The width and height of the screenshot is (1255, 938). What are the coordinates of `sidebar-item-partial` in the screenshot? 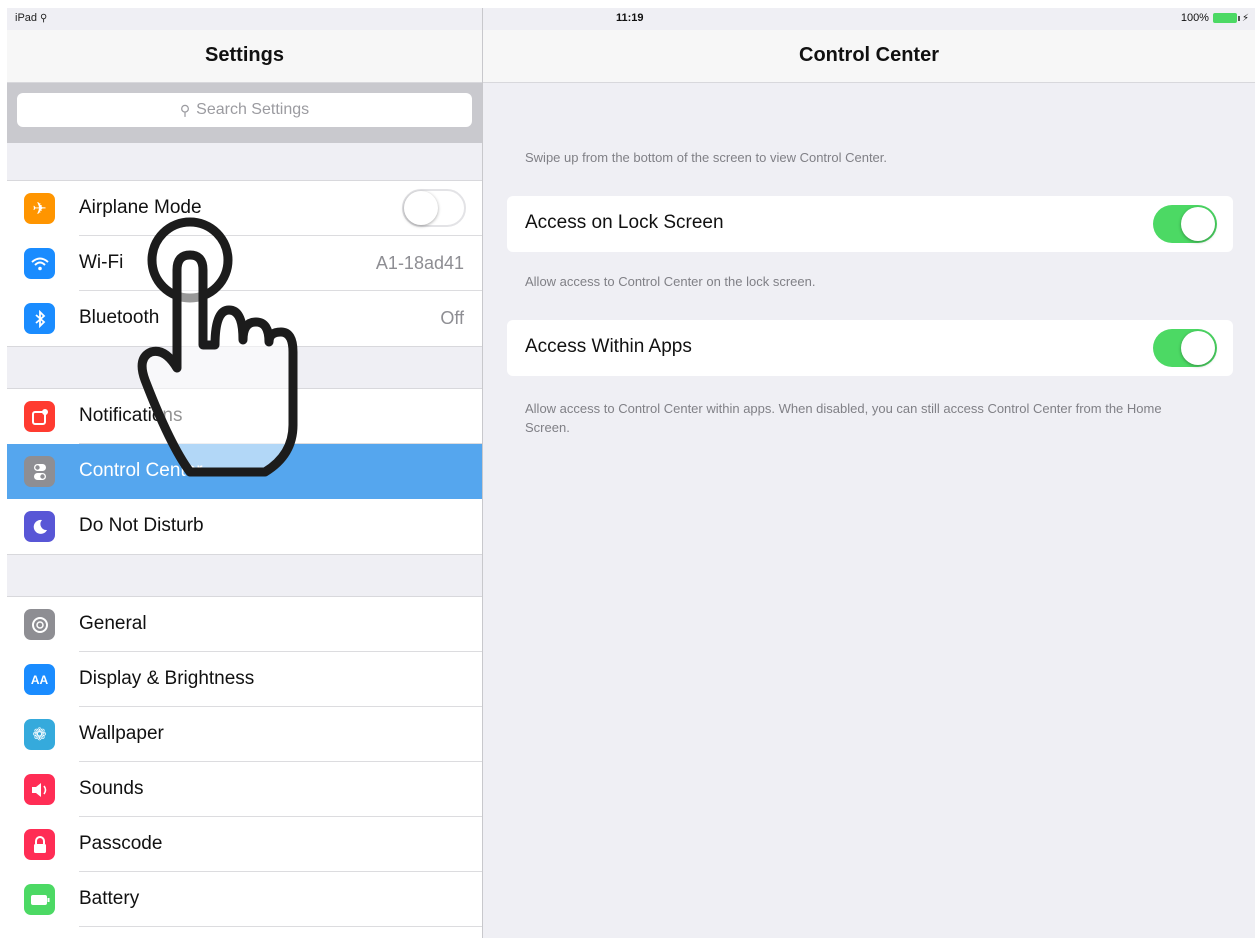 It's located at (244, 932).